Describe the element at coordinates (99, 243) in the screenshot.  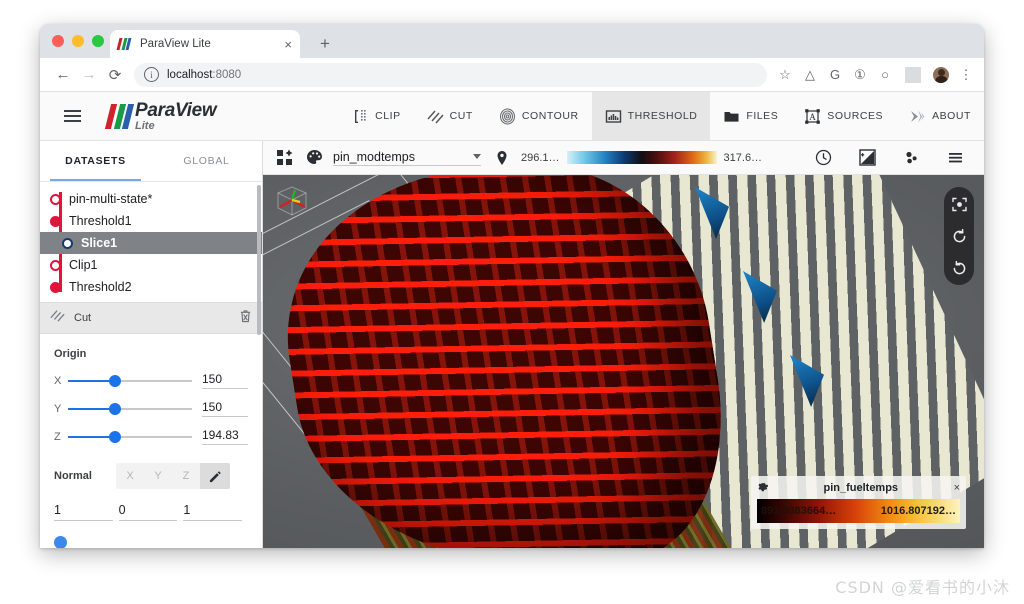
I see `tree-item-label: Slice1` at that location.